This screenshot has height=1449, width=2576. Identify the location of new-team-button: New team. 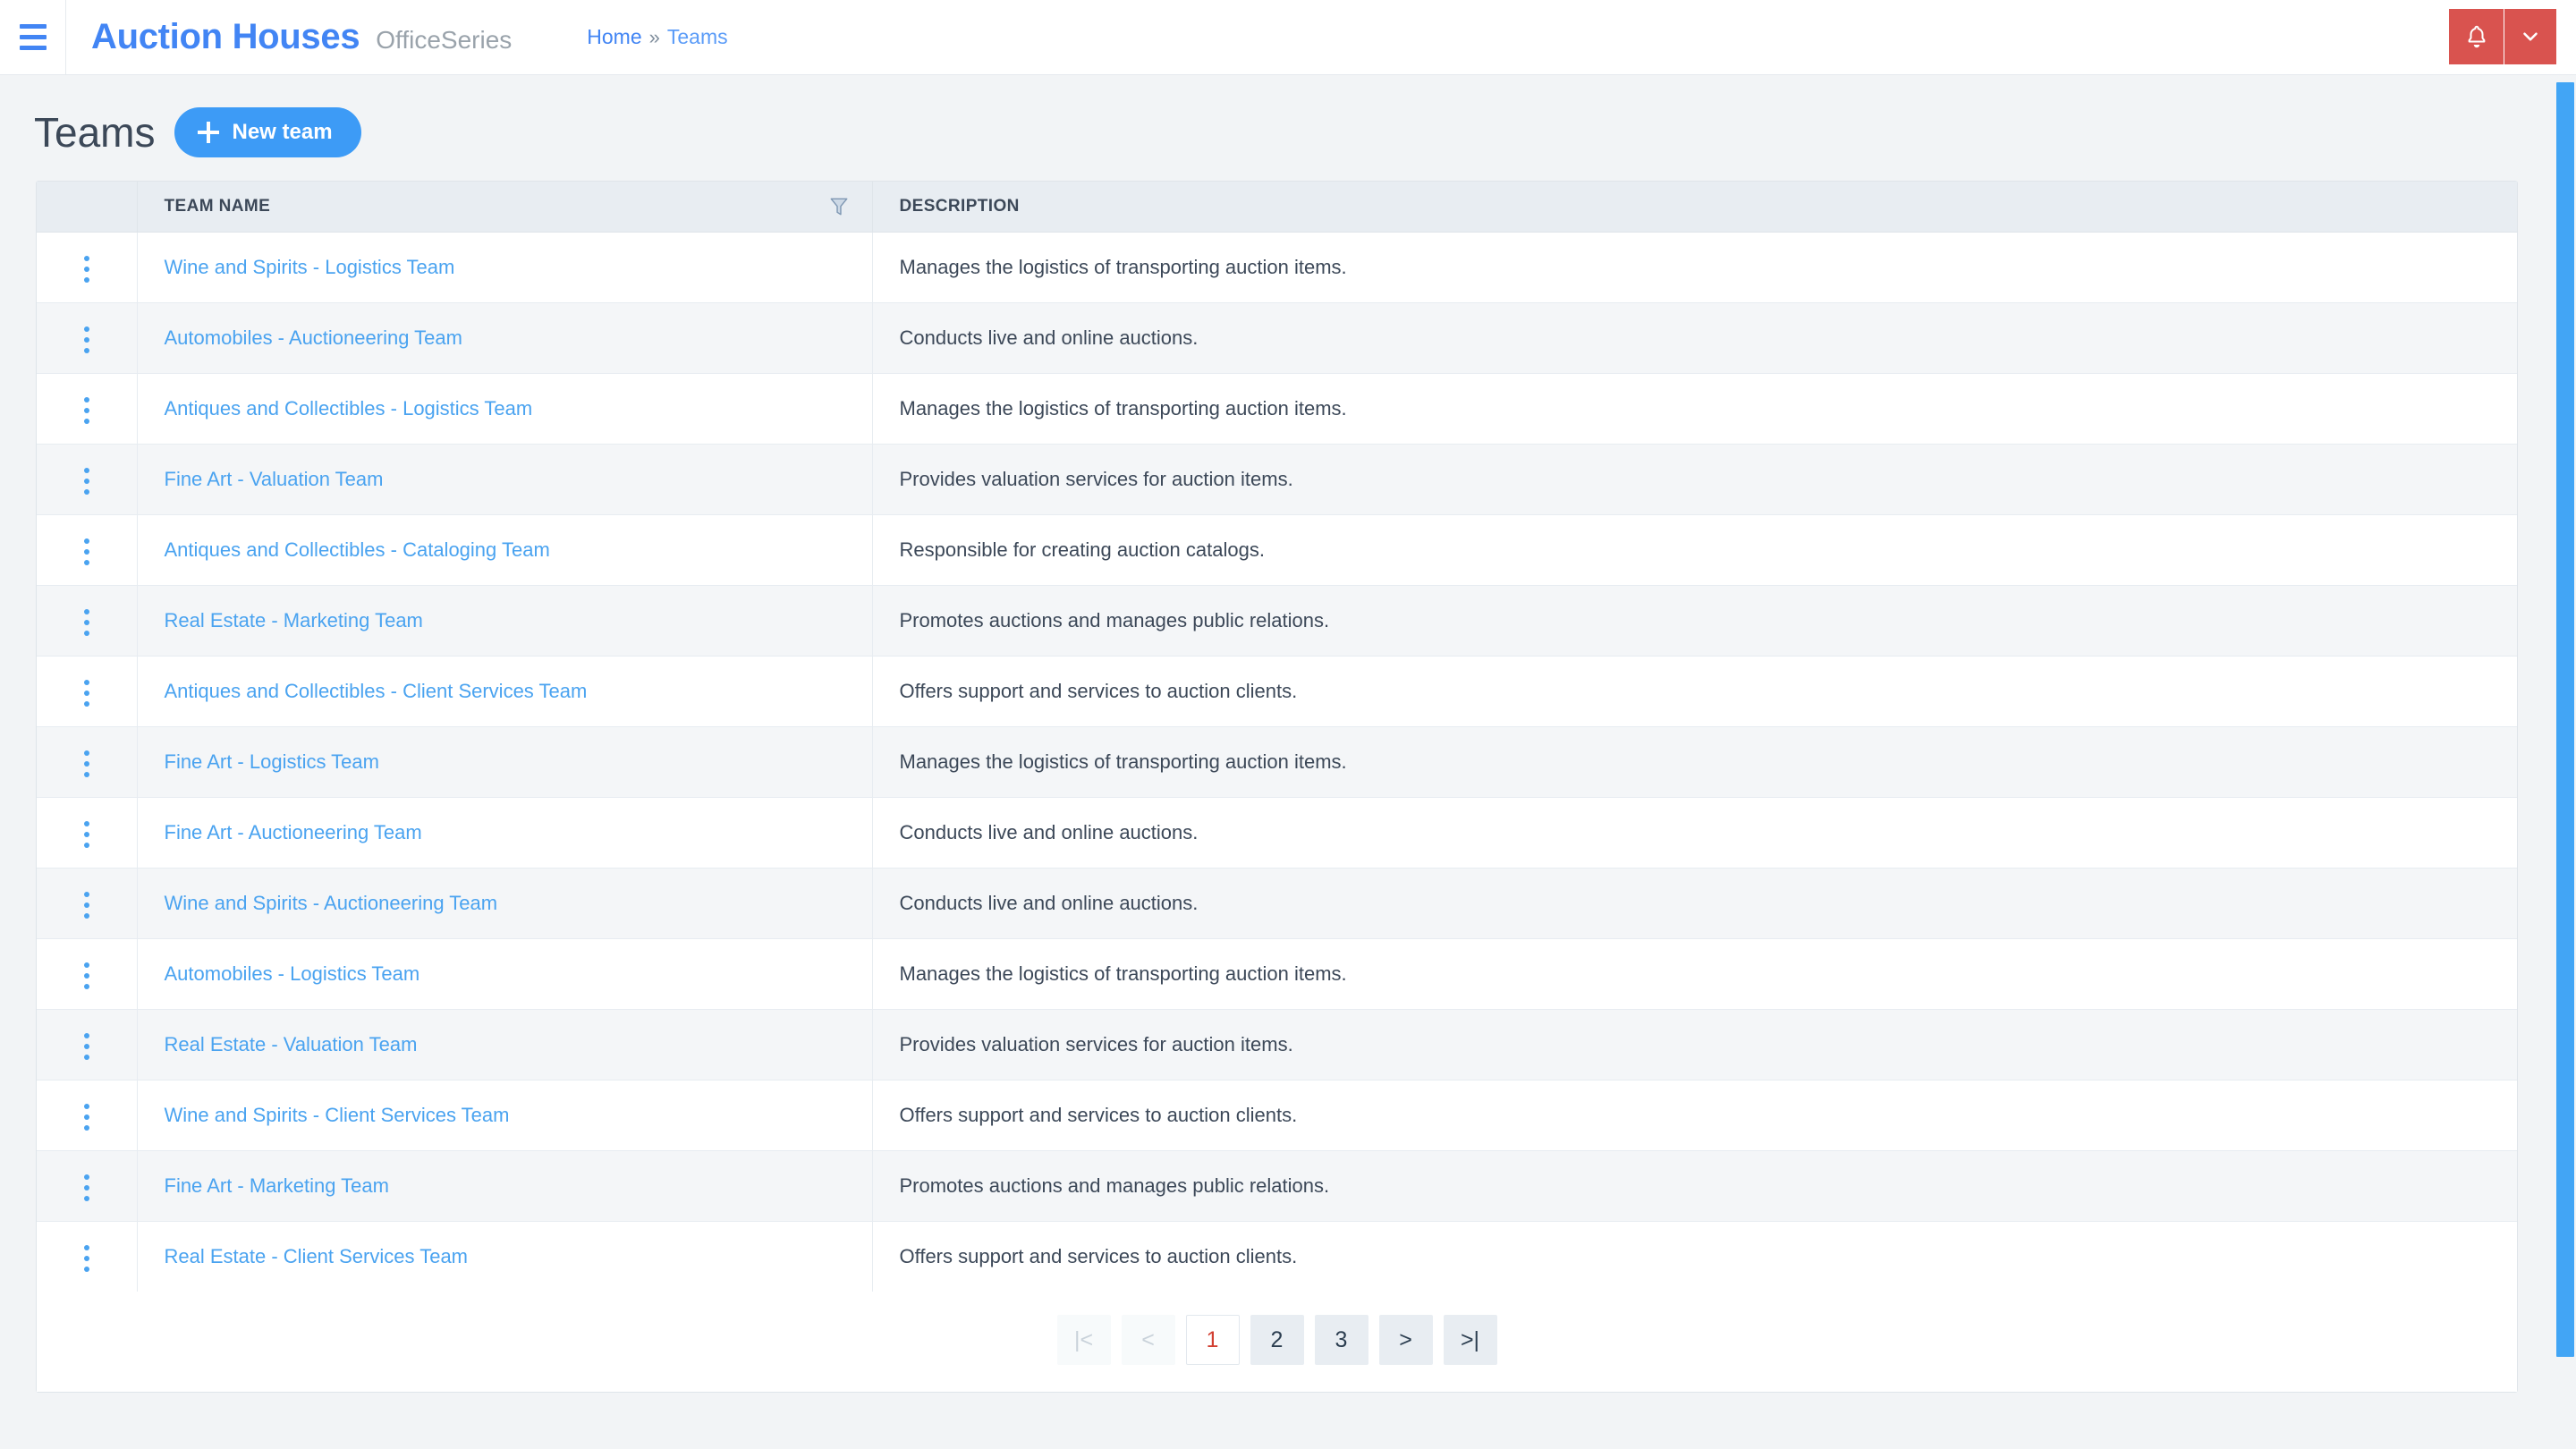
(267, 132).